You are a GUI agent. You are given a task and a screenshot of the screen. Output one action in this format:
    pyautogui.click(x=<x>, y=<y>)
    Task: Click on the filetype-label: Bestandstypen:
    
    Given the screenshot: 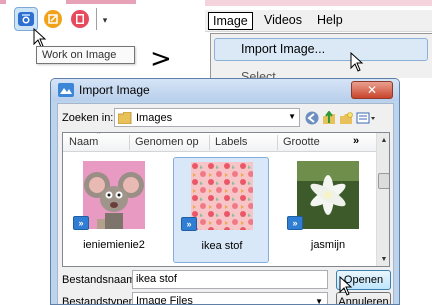 What is the action you would take?
    pyautogui.click(x=100, y=300)
    